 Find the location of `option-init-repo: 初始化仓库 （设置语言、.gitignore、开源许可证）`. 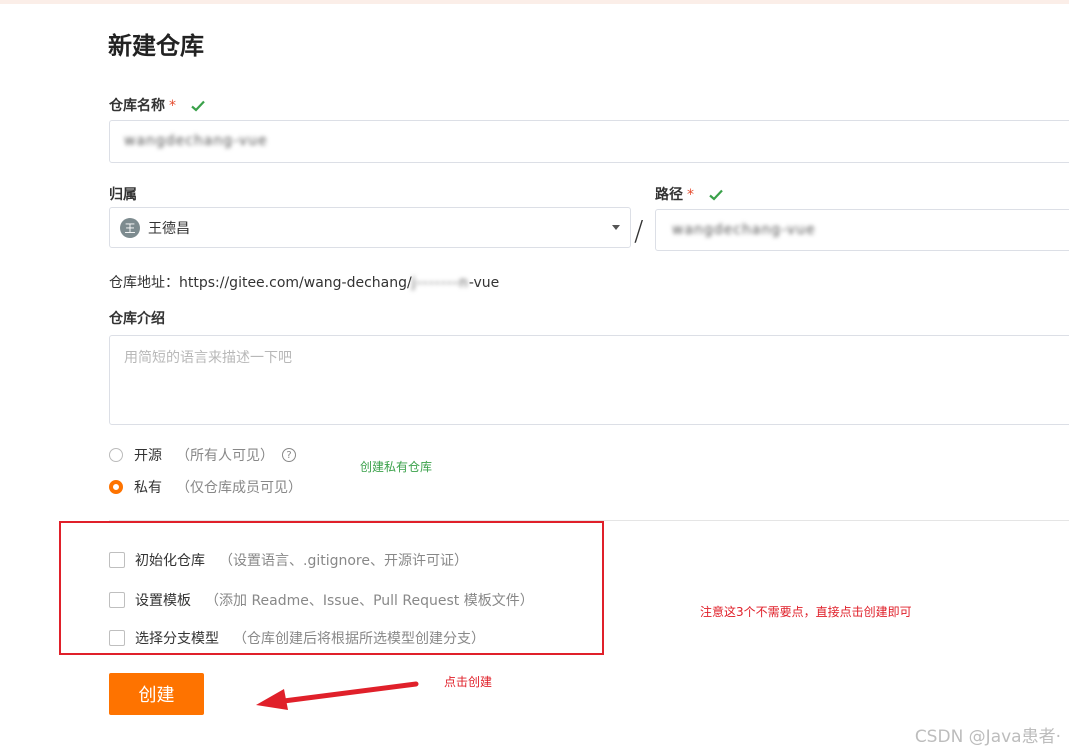

option-init-repo: 初始化仓库 （设置语言、.gitignore、开源许可证） is located at coordinates (288, 560).